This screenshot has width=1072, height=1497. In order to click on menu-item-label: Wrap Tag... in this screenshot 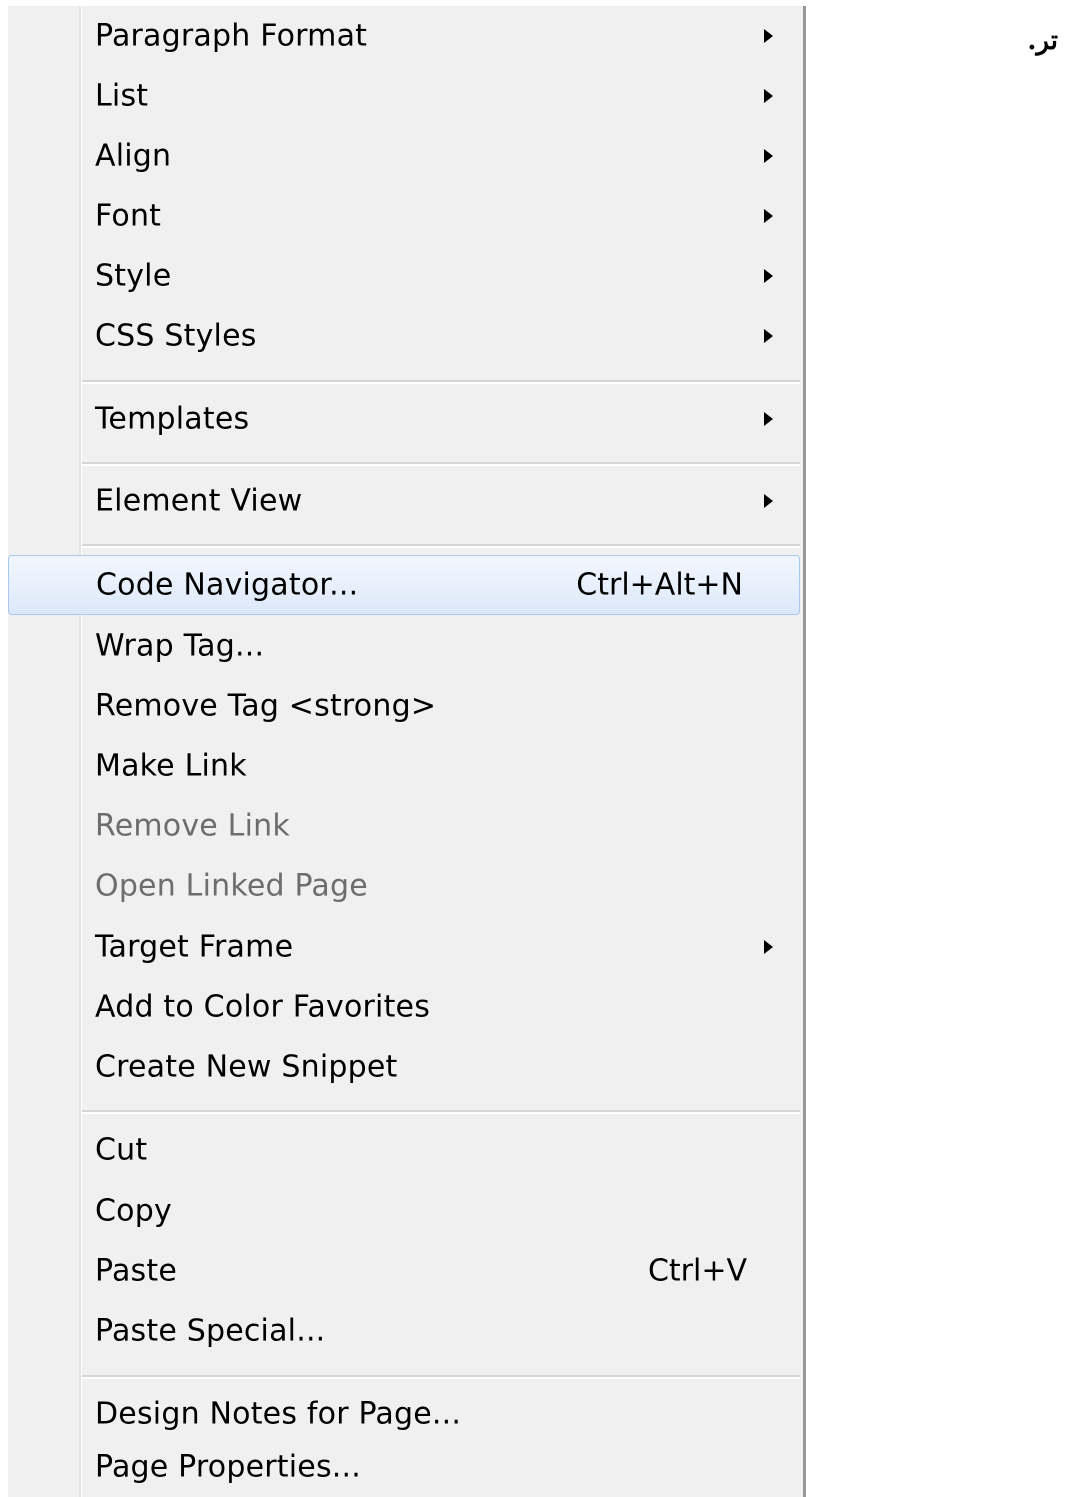, I will do `click(180, 646)`.